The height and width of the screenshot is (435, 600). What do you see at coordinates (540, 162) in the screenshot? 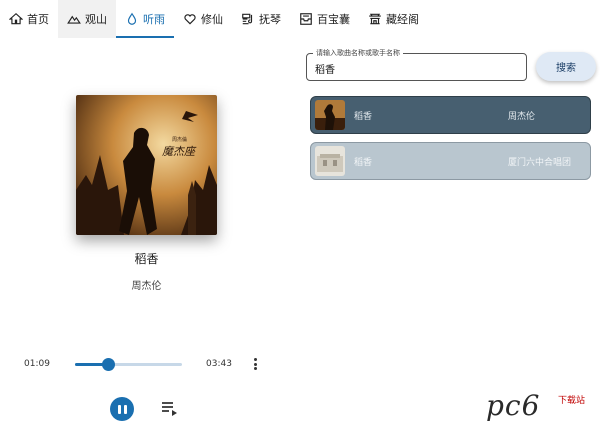
I see `result-artist: 厦门六中合唱团` at bounding box center [540, 162].